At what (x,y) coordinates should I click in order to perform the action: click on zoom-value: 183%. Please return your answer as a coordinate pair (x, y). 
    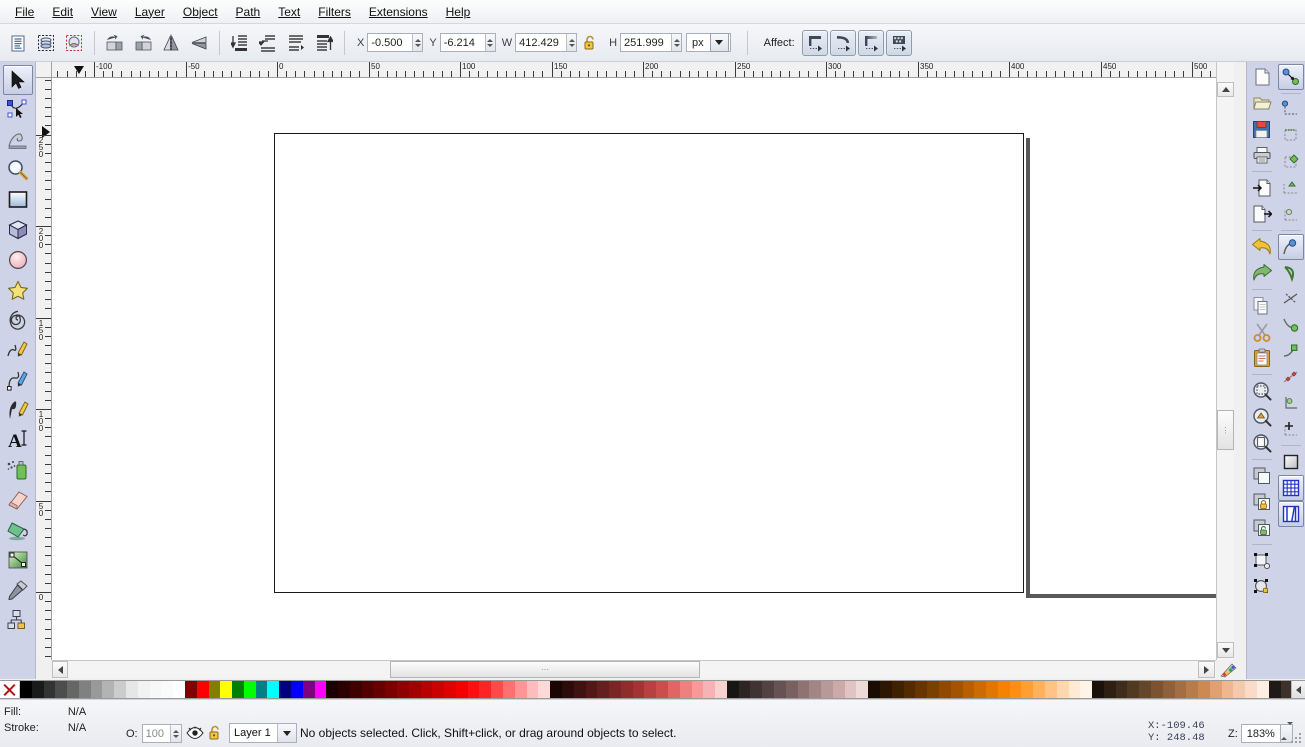
    Looking at the image, I should click on (1260, 733).